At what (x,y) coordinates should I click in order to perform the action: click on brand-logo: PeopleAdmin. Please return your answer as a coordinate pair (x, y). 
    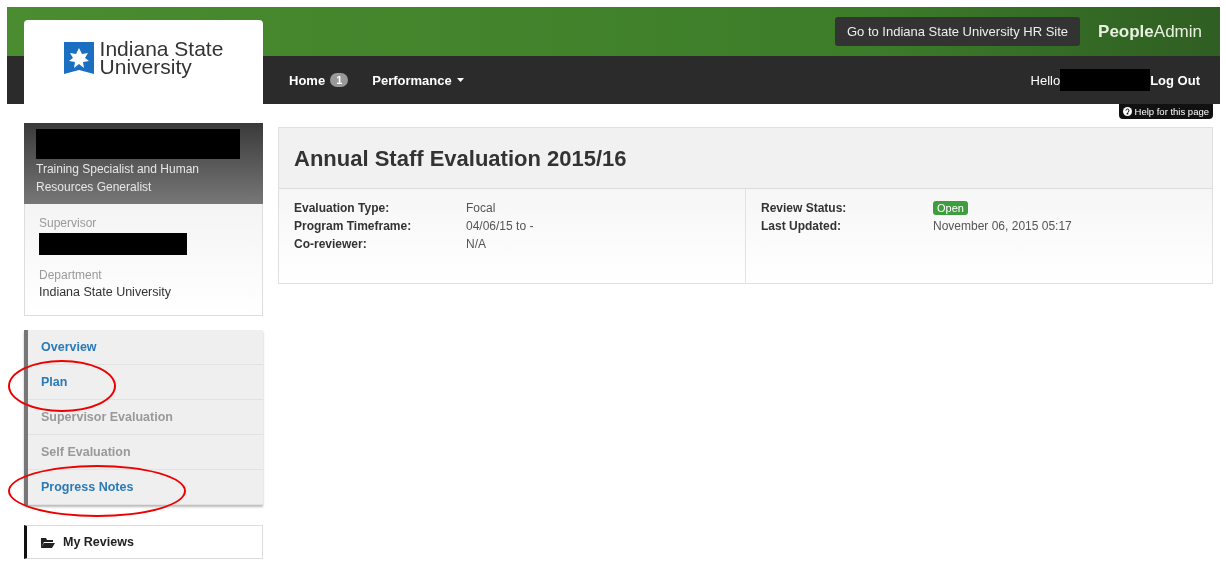
    Looking at the image, I should click on (1150, 31).